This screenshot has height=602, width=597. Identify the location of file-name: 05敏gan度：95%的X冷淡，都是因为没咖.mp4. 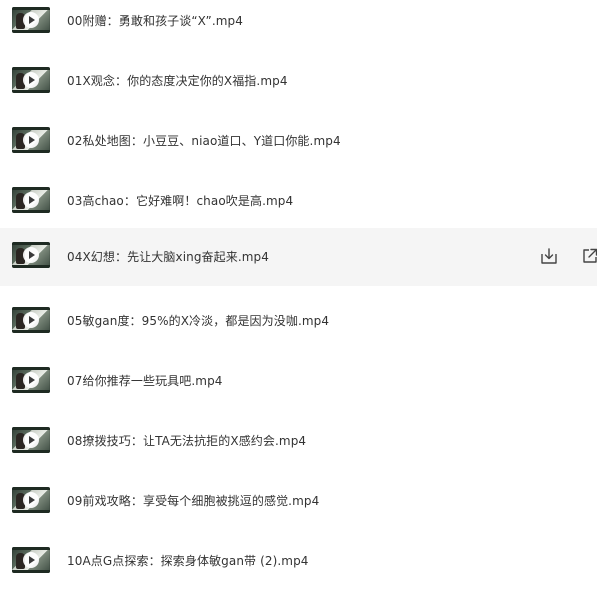
(198, 321).